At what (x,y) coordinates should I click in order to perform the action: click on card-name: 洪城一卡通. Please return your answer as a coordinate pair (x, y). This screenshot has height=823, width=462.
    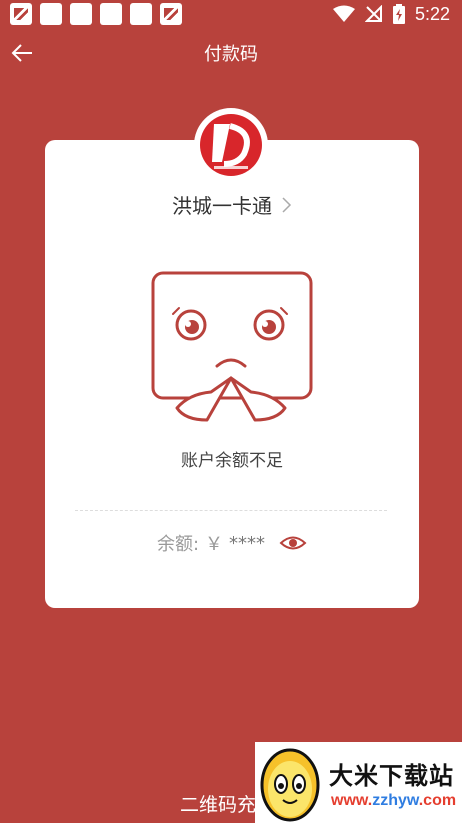
    Looking at the image, I should click on (222, 206).